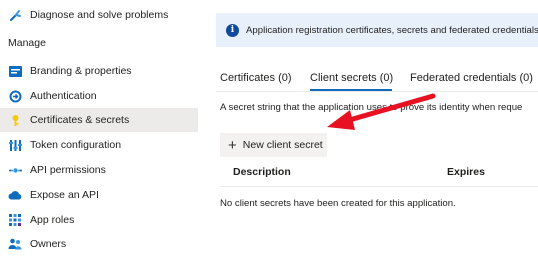 The image size is (538, 256). What do you see at coordinates (377, 91) in the screenshot?
I see `tabs-divider` at bounding box center [377, 91].